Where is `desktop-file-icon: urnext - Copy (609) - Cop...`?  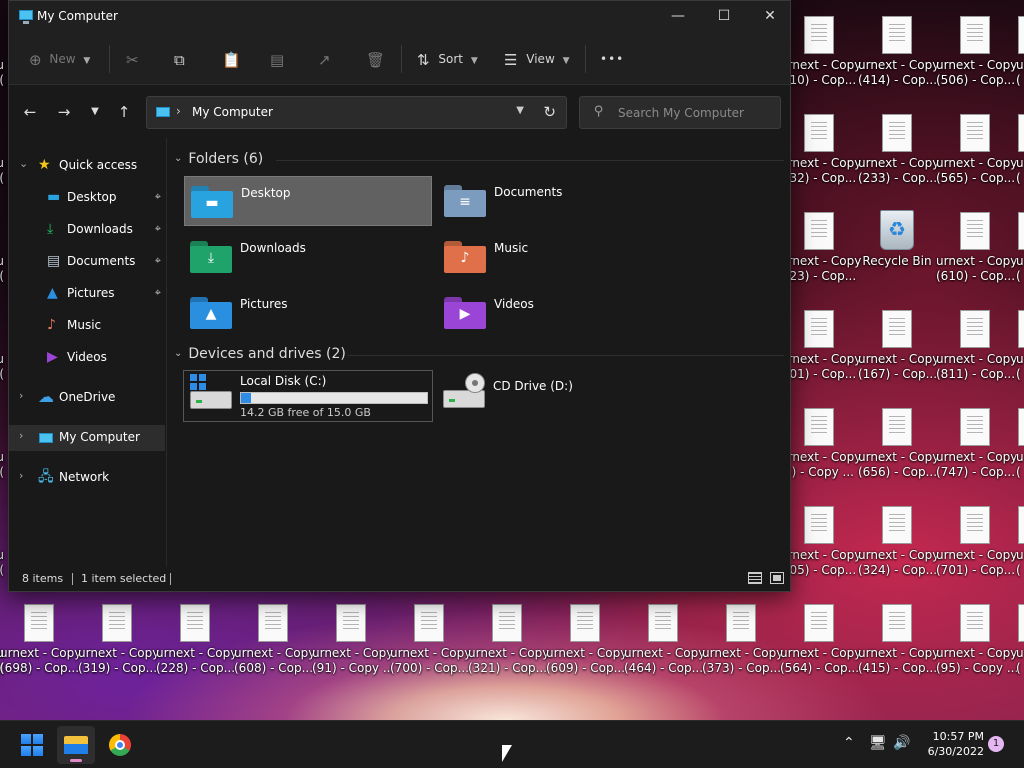 desktop-file-icon: urnext - Copy (609) - Cop... is located at coordinates (586, 642).